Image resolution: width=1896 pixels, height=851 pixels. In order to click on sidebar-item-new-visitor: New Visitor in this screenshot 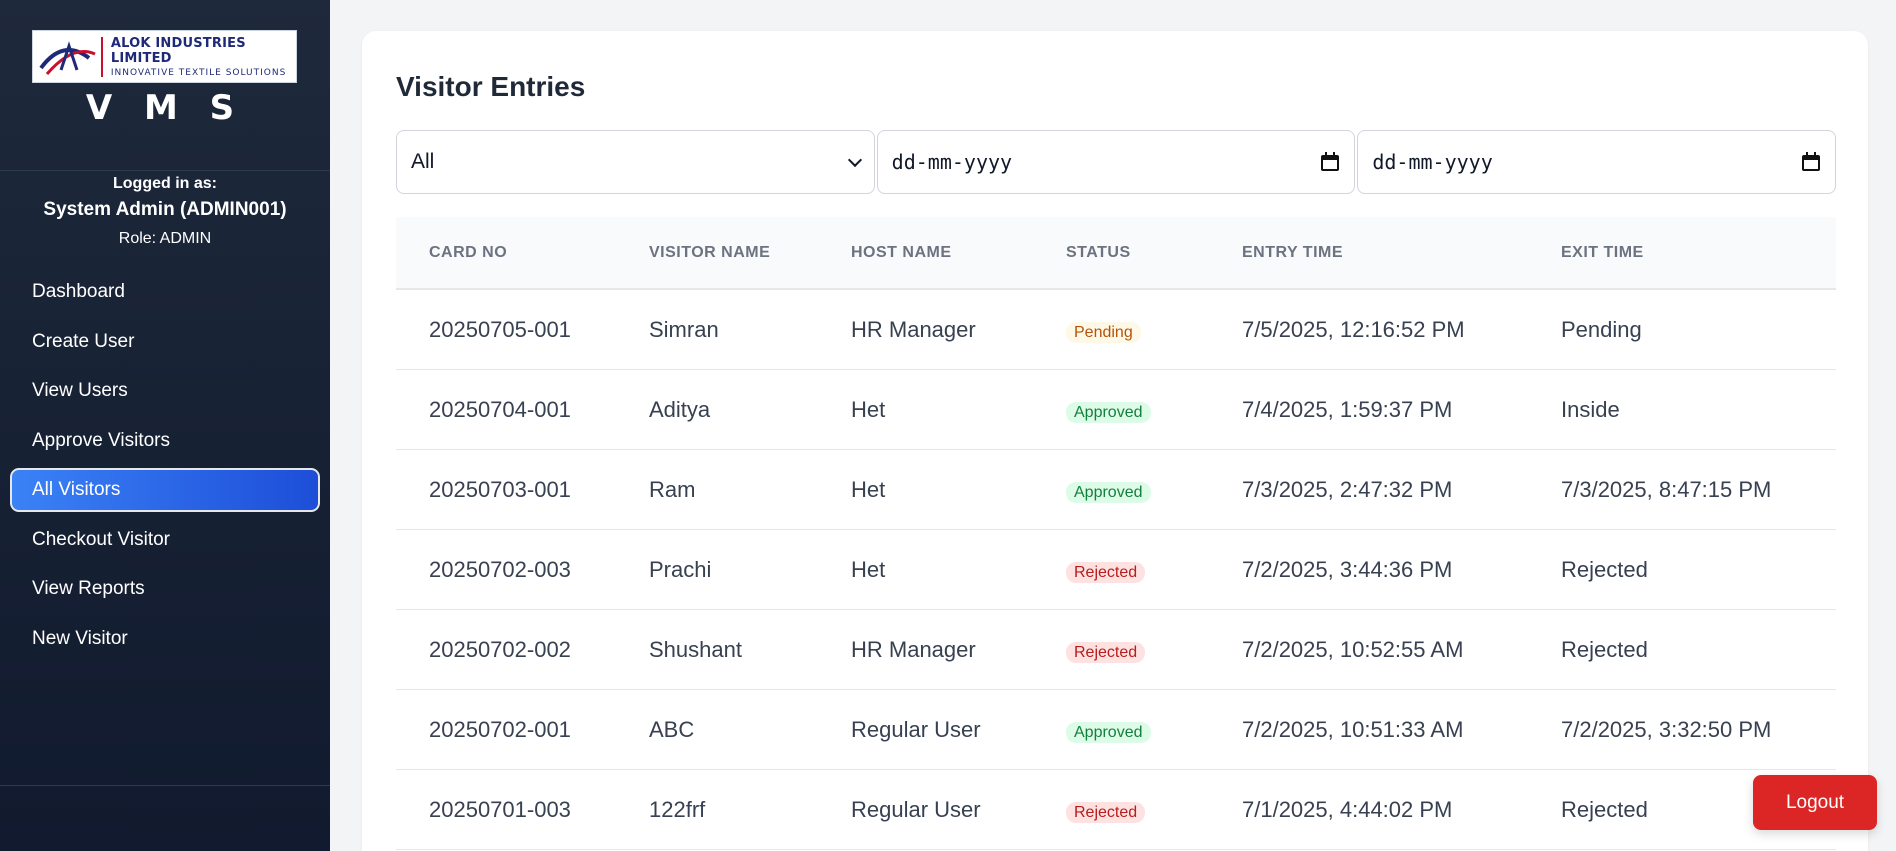, I will do `click(165, 639)`.